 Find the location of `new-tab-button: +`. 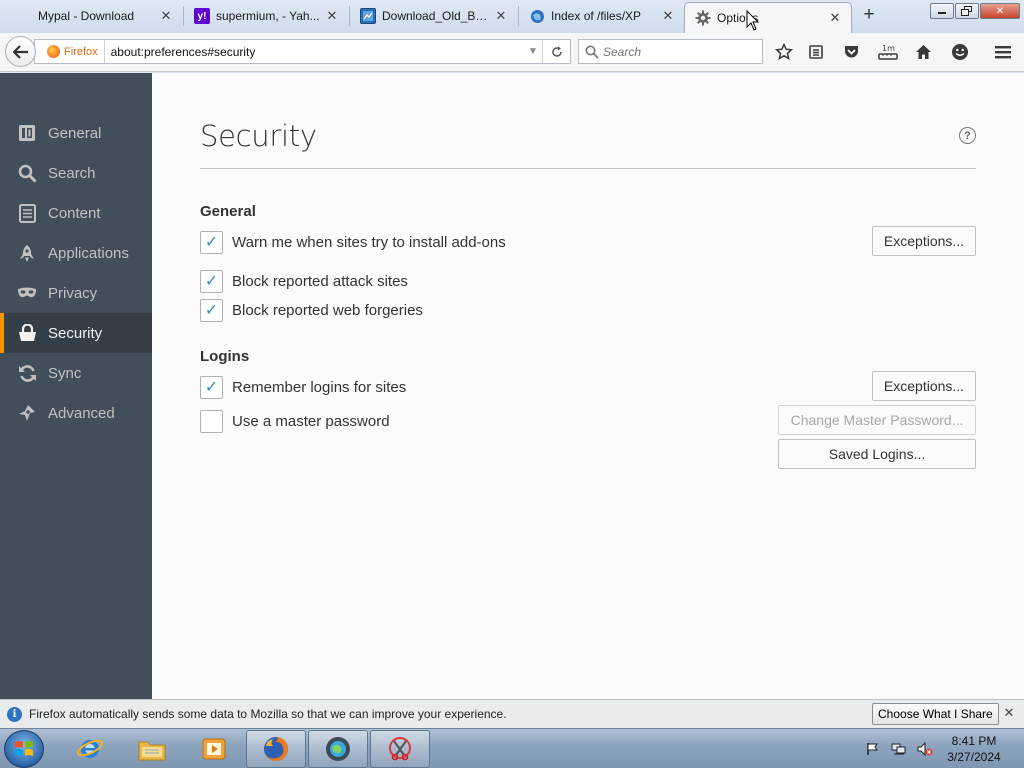

new-tab-button: + is located at coordinates (869, 16).